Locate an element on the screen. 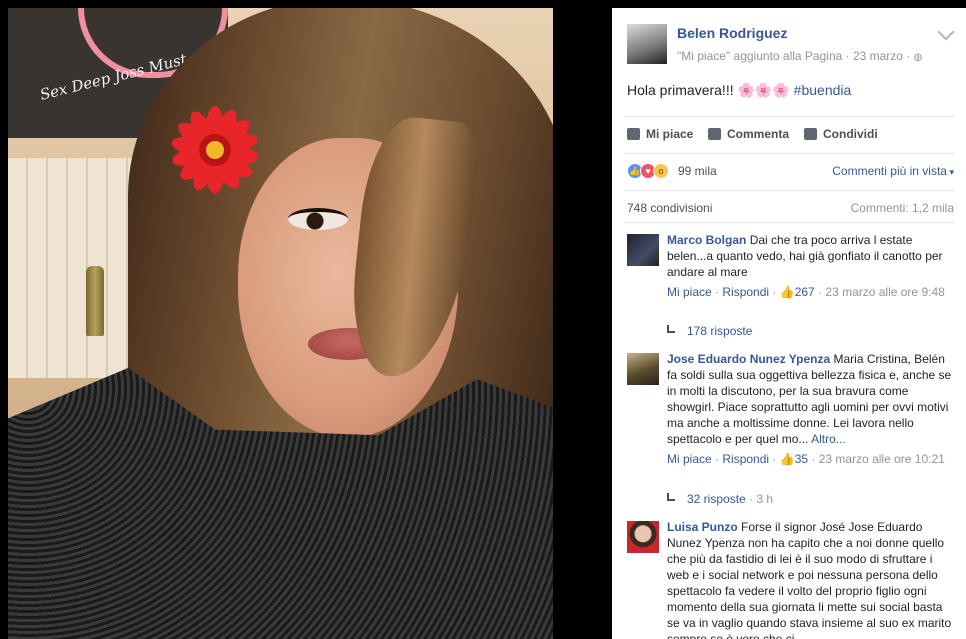 The width and height of the screenshot is (966, 639). commenter-name: Marco Bolgan is located at coordinates (706, 240).